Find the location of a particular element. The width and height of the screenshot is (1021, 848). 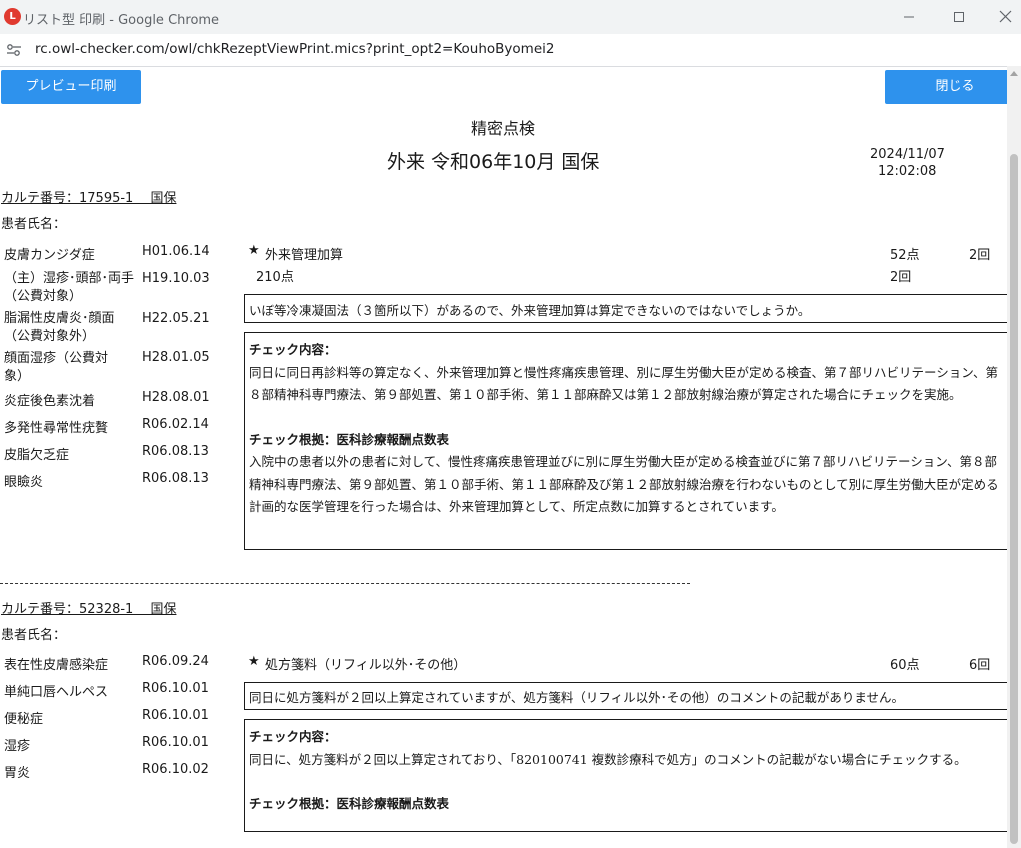

item-sub-count: 2回 is located at coordinates (901, 277).